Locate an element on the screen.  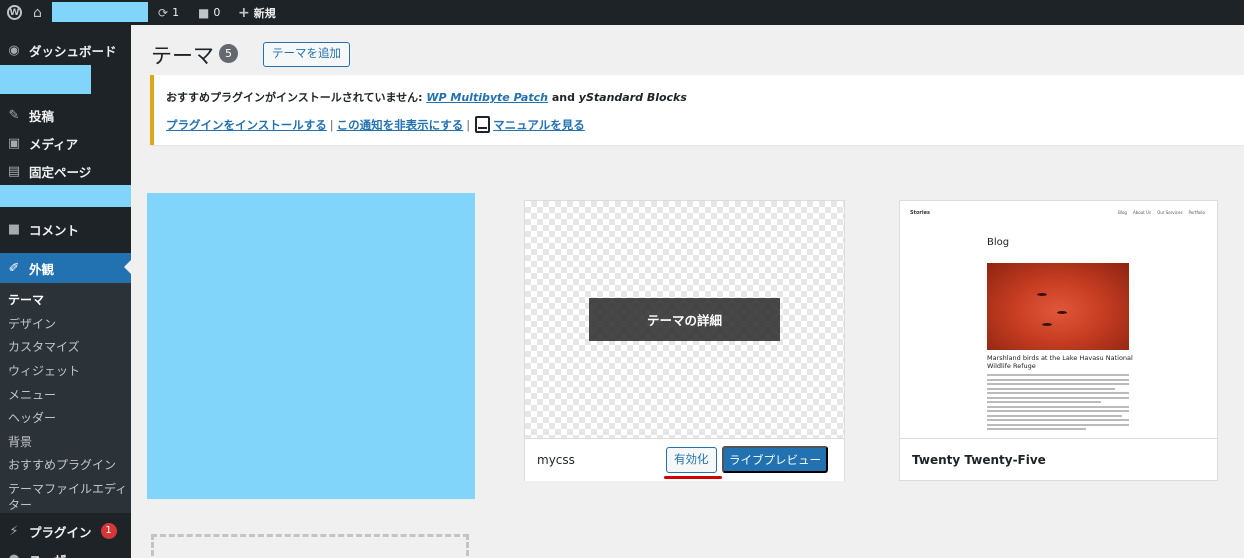
submenu-menus: メニュー is located at coordinates (32, 394).